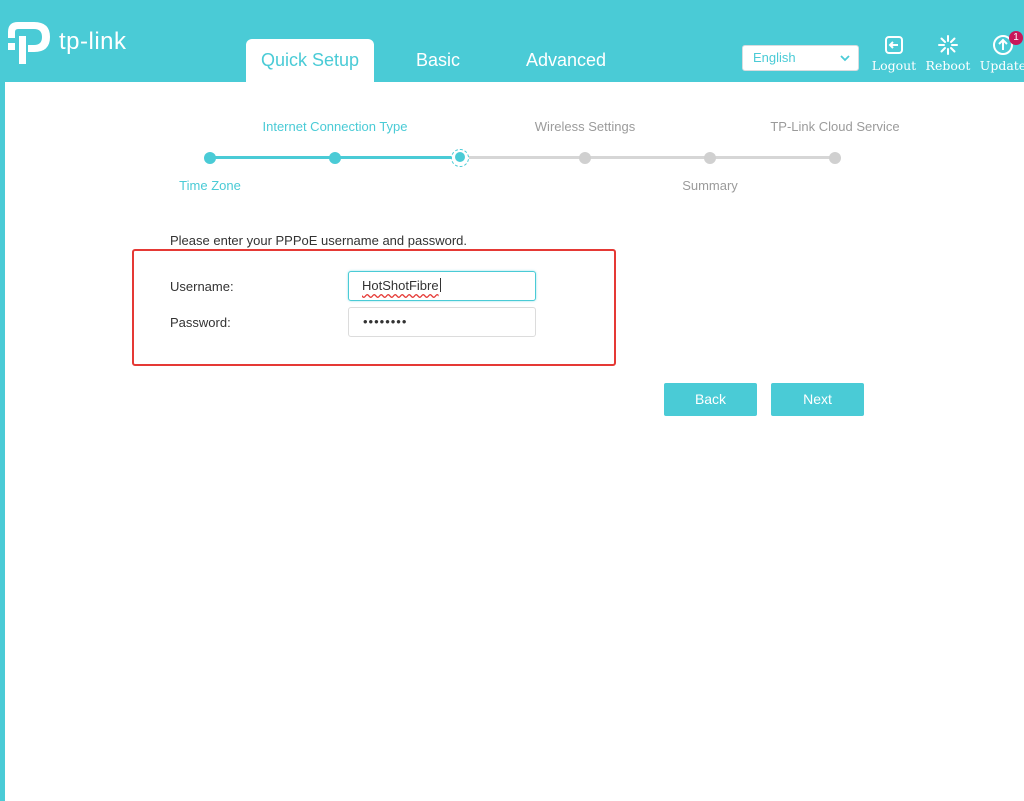  I want to click on tab-quick-setup: Quick Setup, so click(310, 60).